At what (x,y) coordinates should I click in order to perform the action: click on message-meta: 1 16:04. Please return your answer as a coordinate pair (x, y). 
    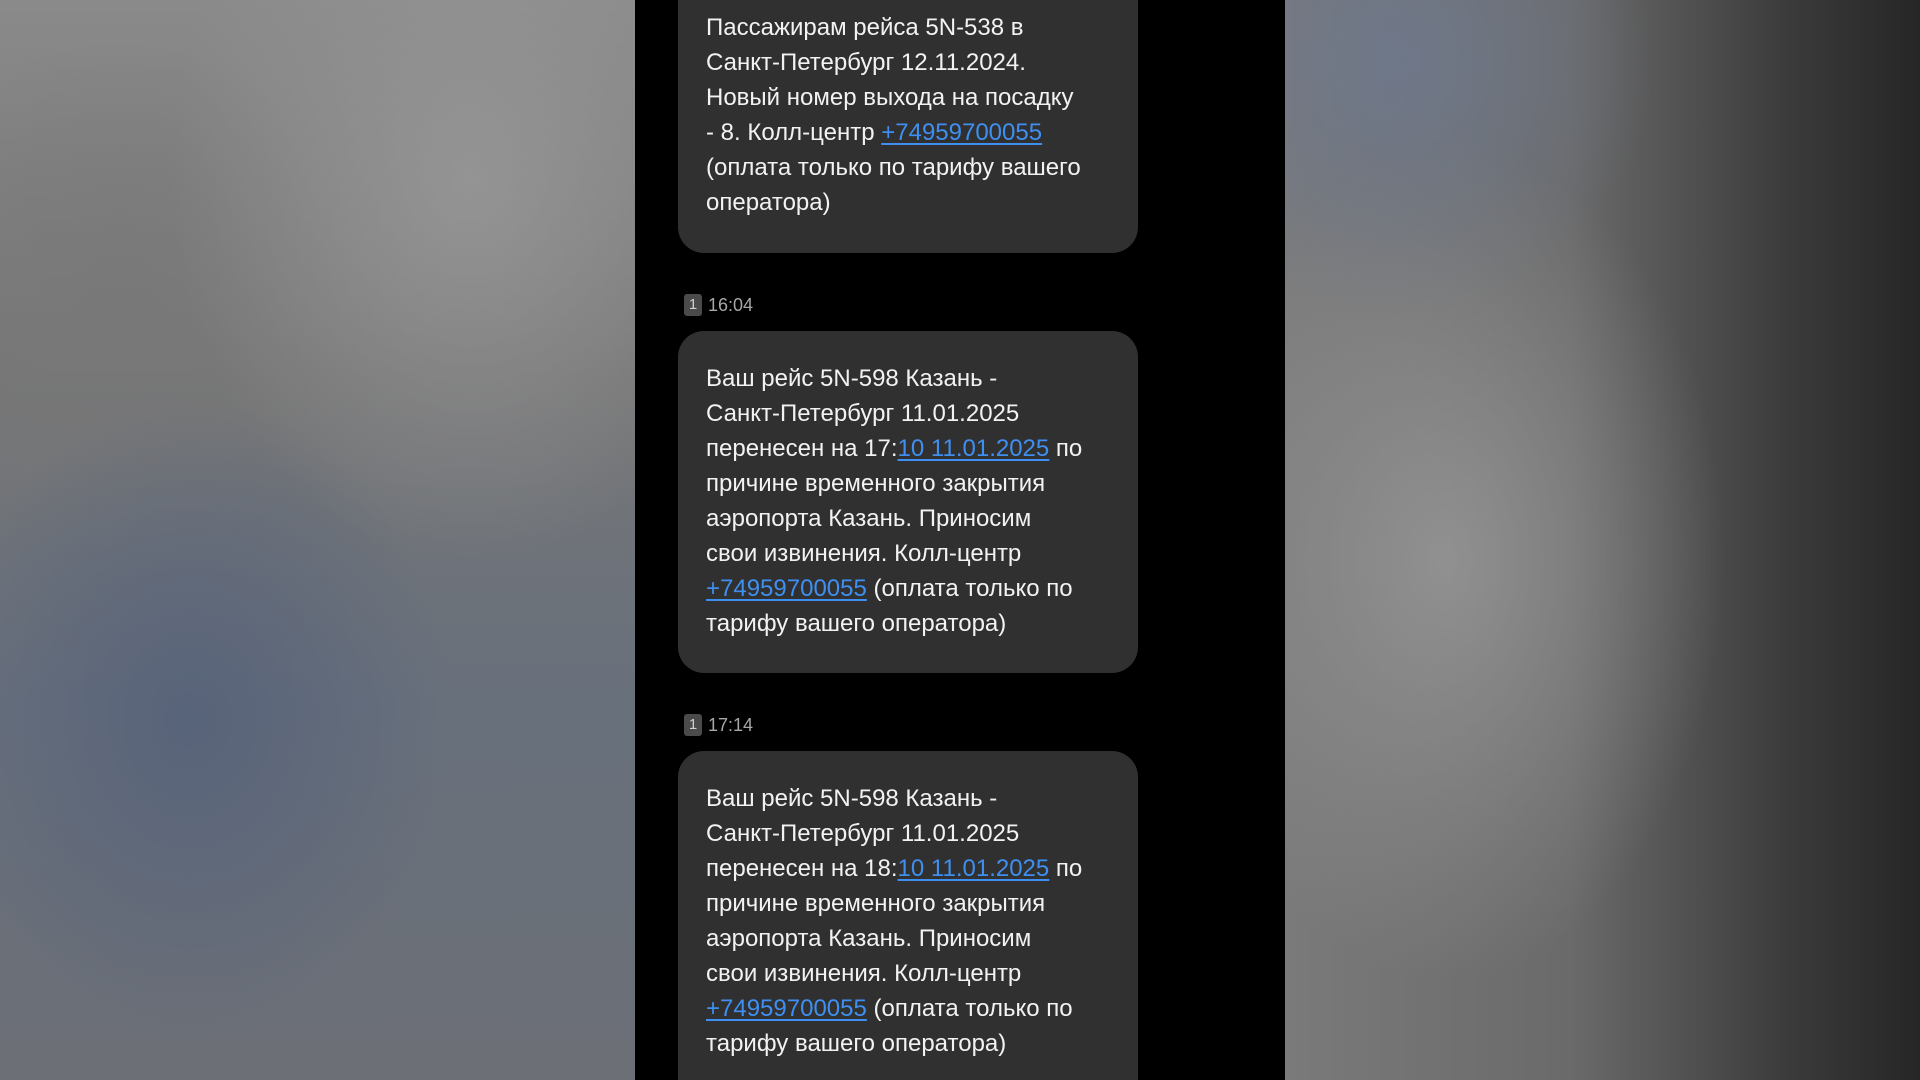
    Looking at the image, I should click on (718, 305).